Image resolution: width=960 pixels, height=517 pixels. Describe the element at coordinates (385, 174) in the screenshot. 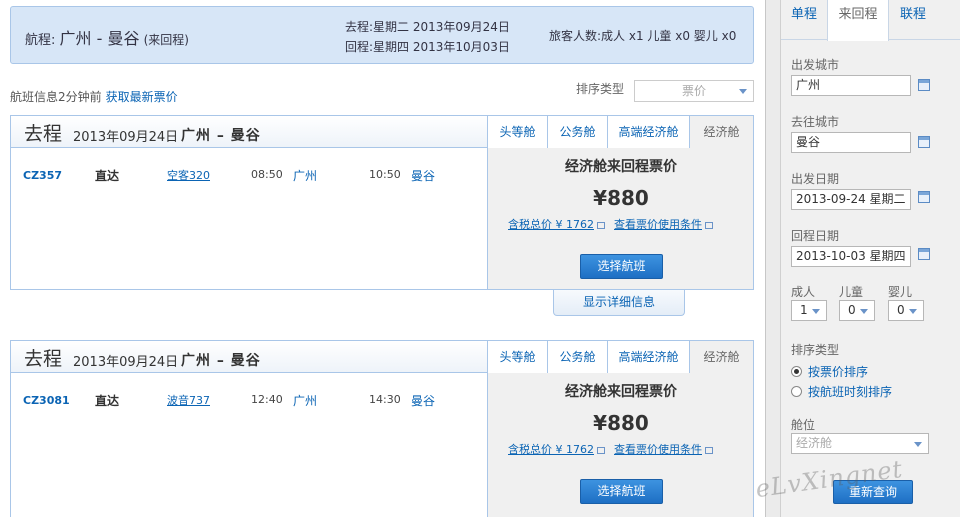

I see `arrival-time: 10:50` at that location.